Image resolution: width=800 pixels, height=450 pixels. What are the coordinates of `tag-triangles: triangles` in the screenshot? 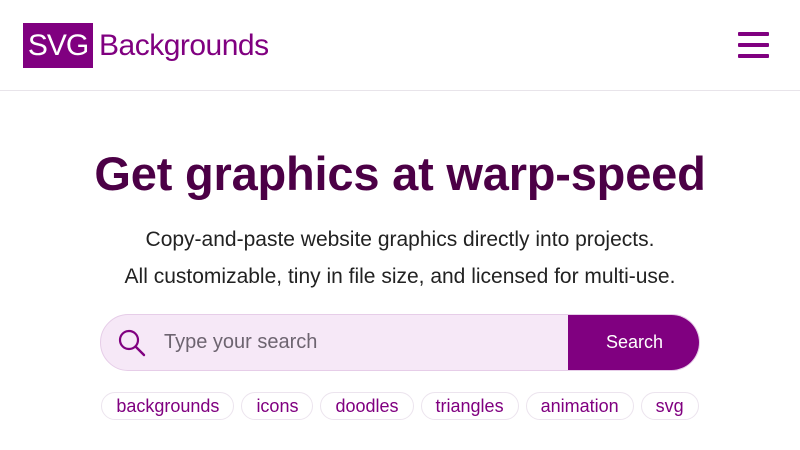 It's located at (469, 406).